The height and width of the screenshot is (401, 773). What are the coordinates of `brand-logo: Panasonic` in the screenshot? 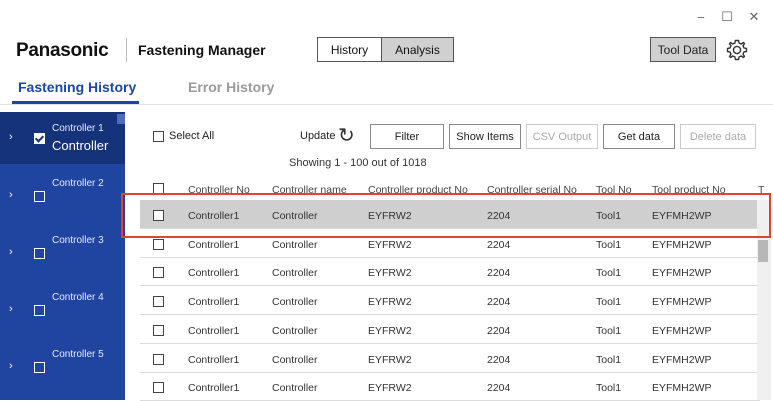 It's located at (62, 50).